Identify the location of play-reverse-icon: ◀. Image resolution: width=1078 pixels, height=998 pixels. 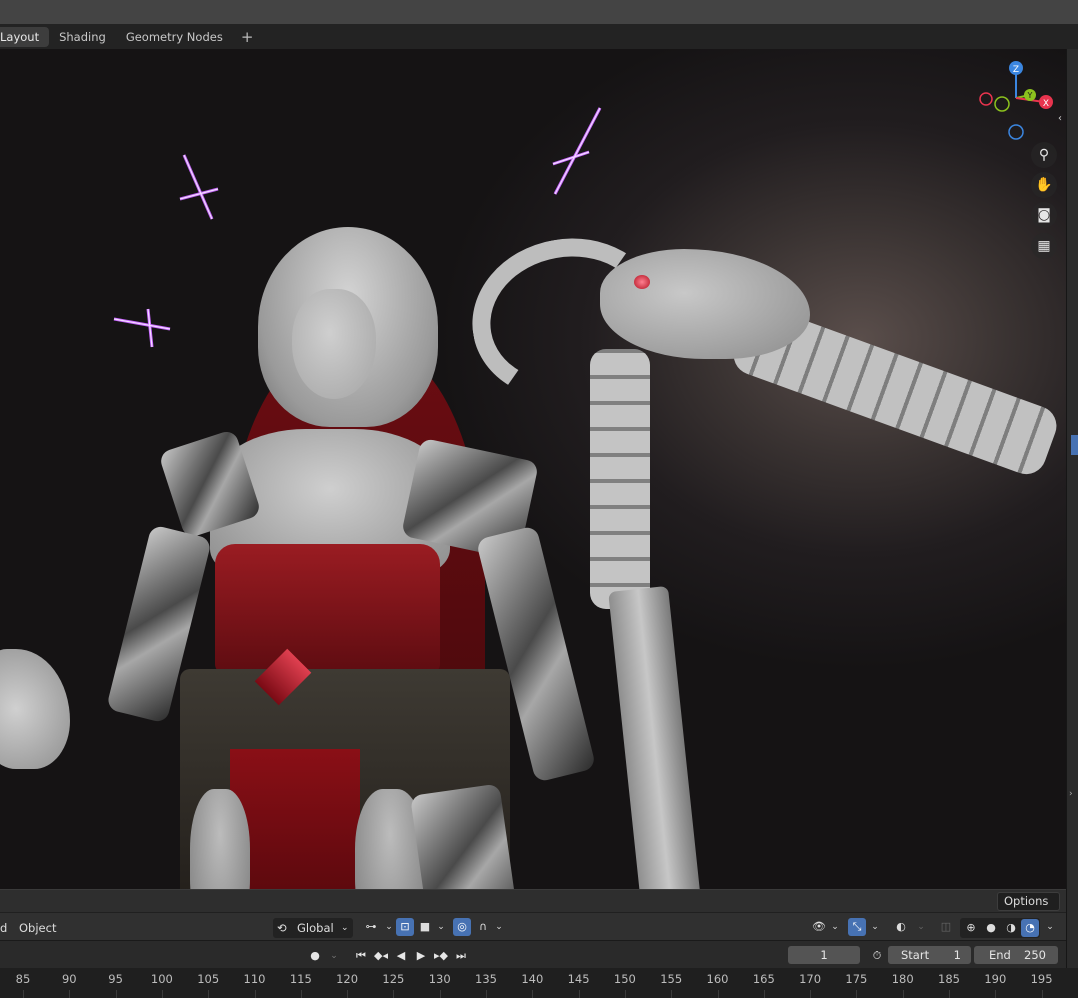
(401, 956).